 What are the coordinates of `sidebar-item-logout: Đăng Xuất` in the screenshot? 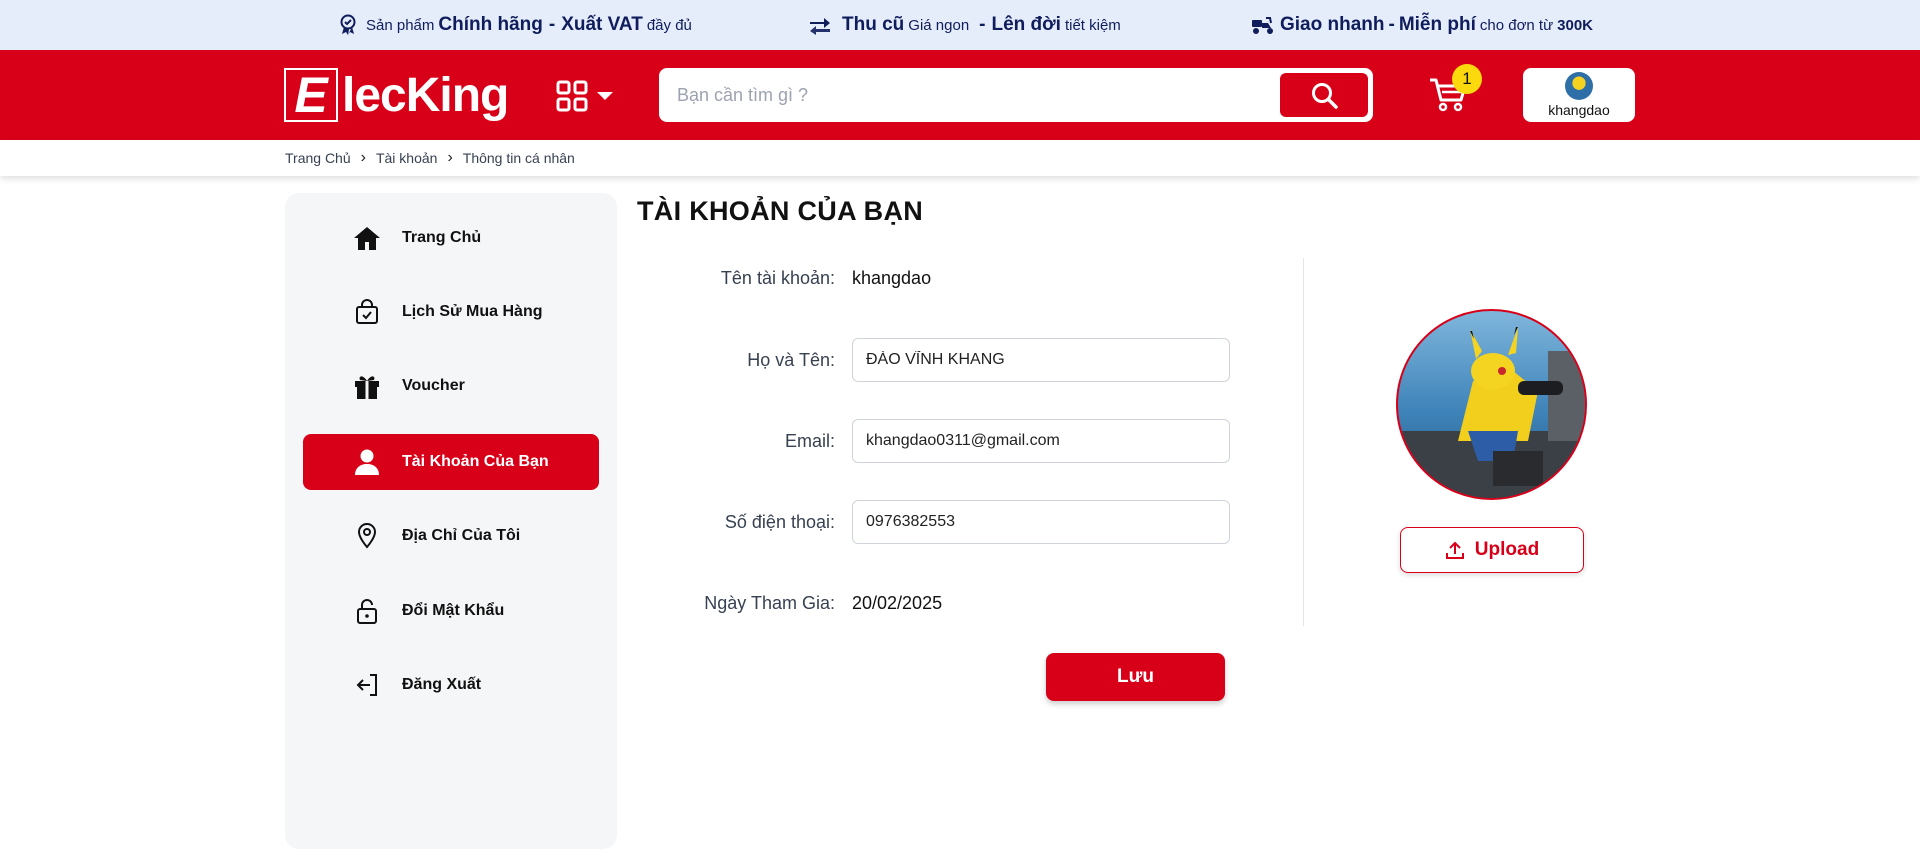 It's located at (451, 685).